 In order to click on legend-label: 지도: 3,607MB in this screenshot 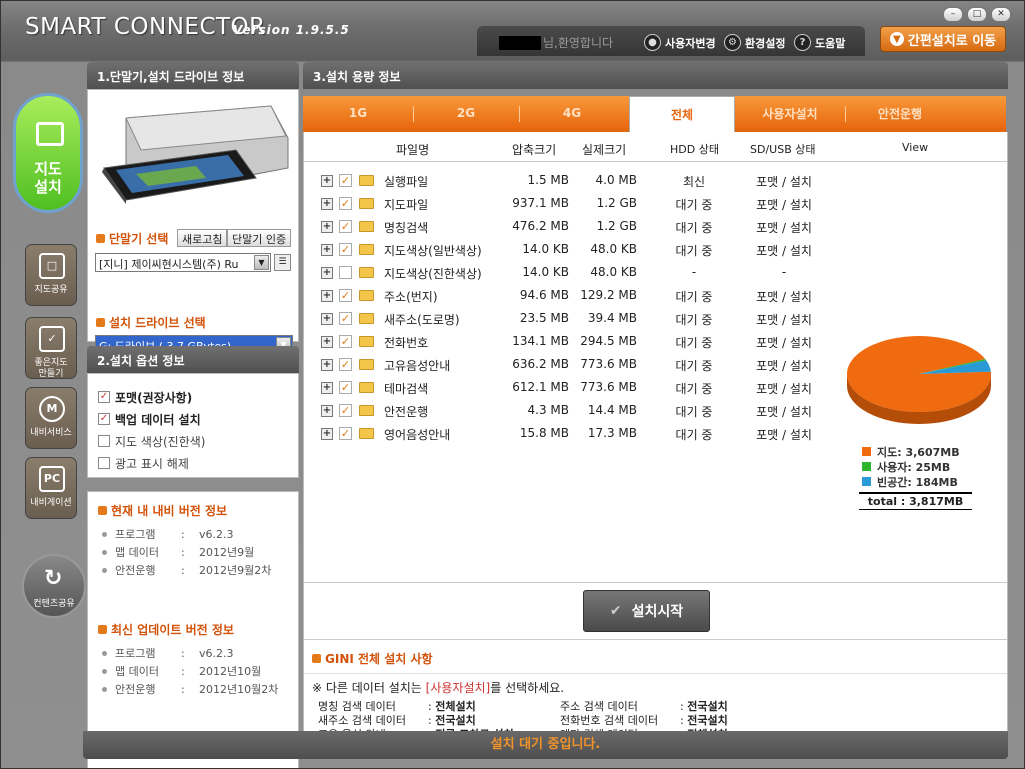, I will do `click(918, 452)`.